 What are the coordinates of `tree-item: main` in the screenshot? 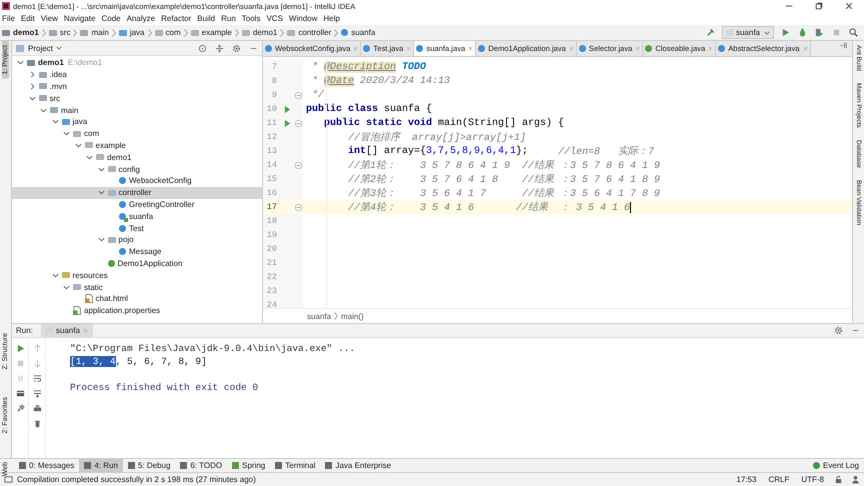 It's located at (137, 110).